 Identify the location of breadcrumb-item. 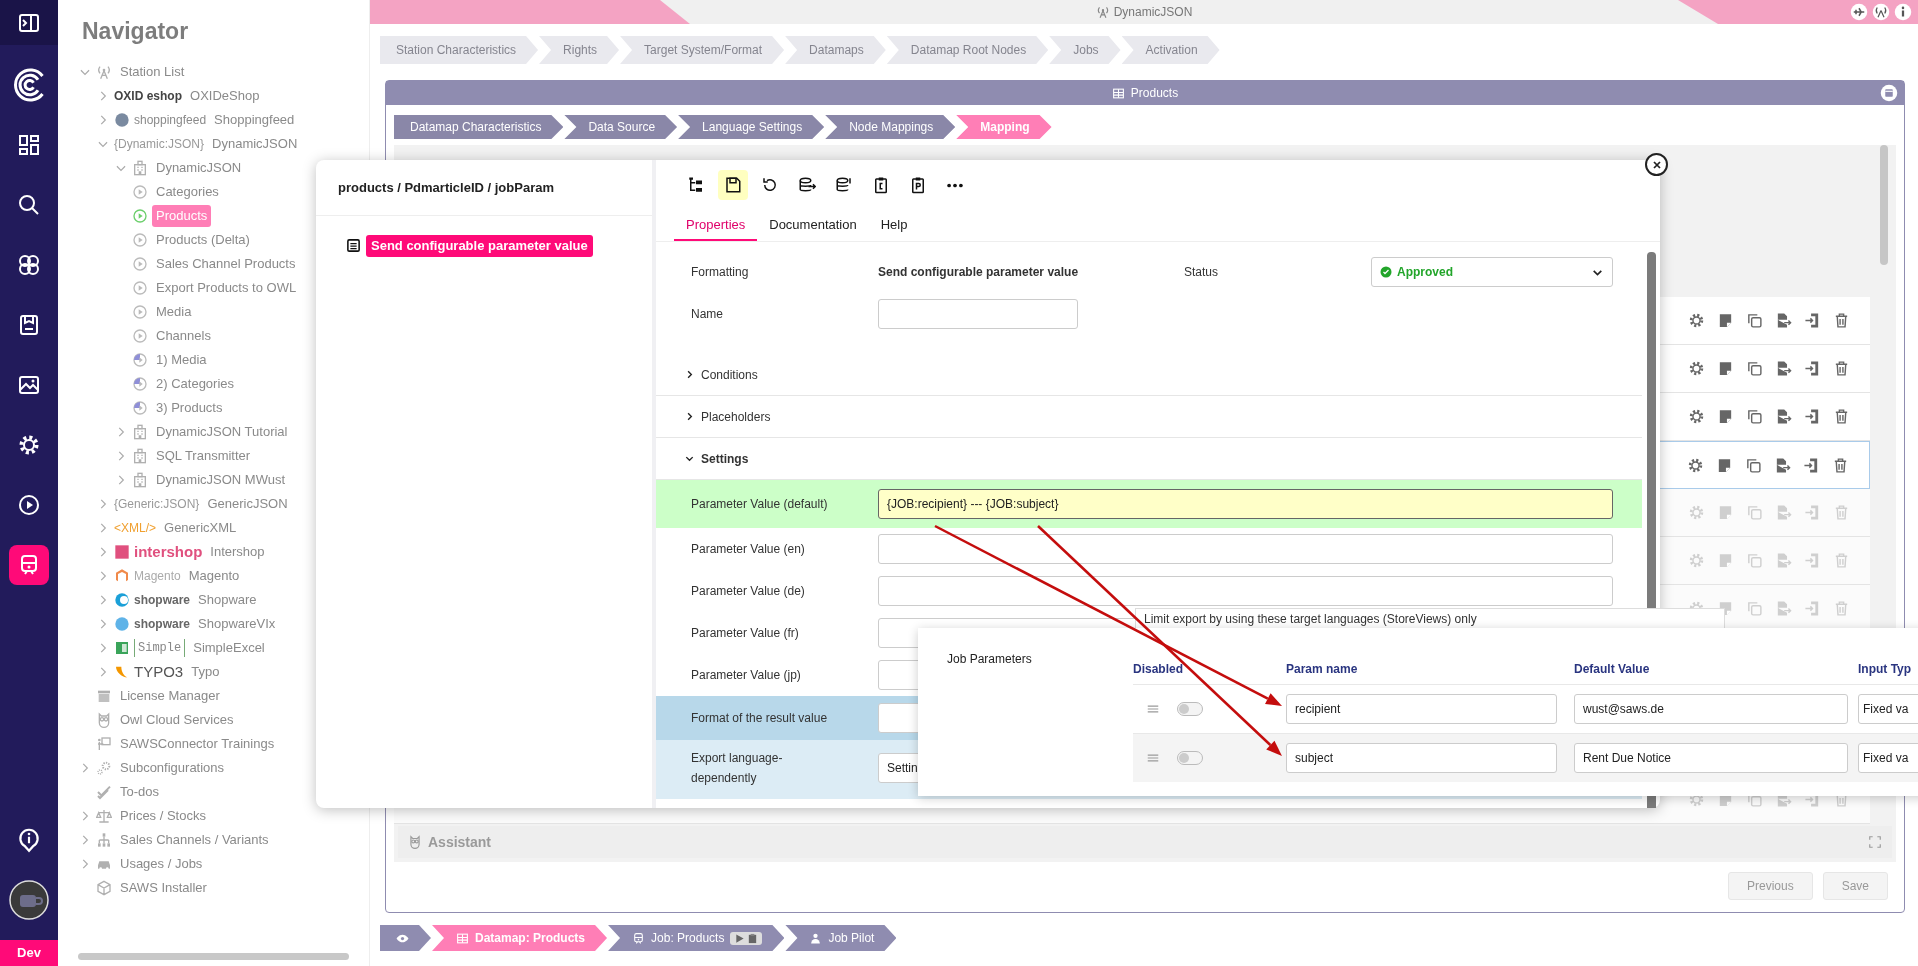
(405, 938).